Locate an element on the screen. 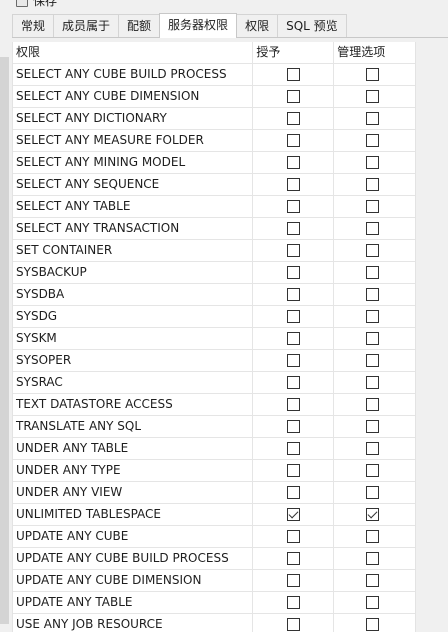 Image resolution: width=448 pixels, height=632 pixels. table-row: UNDER ANY TABLE is located at coordinates (214, 449).